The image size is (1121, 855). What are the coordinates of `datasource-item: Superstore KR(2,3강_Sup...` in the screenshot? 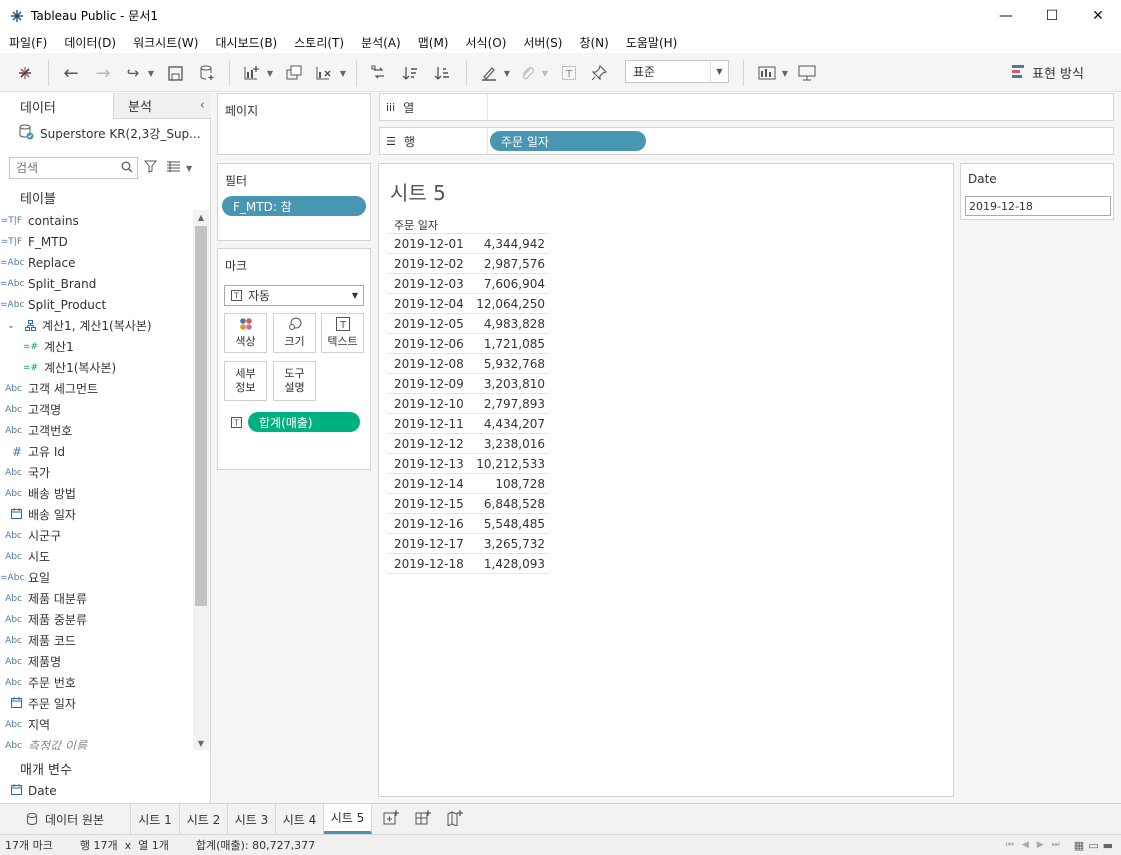 It's located at (109, 133).